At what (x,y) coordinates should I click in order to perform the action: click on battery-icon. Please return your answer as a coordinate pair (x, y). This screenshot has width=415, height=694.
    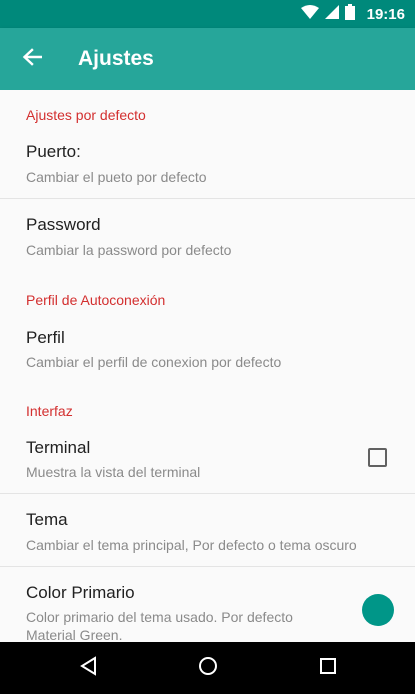
    Looking at the image, I should click on (349, 14).